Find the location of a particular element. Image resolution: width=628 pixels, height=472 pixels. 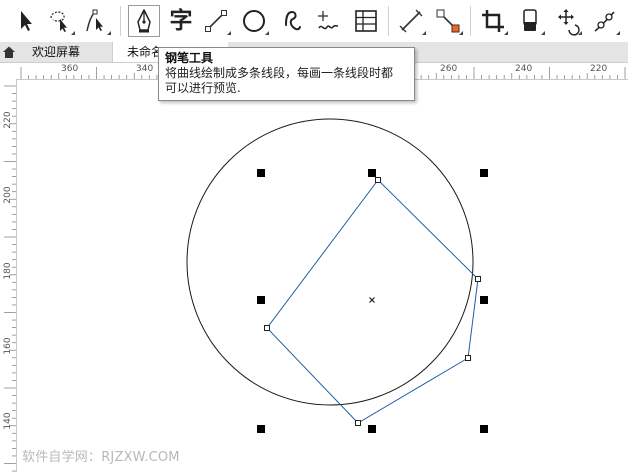

pick-arrow-icon is located at coordinates (26, 21).